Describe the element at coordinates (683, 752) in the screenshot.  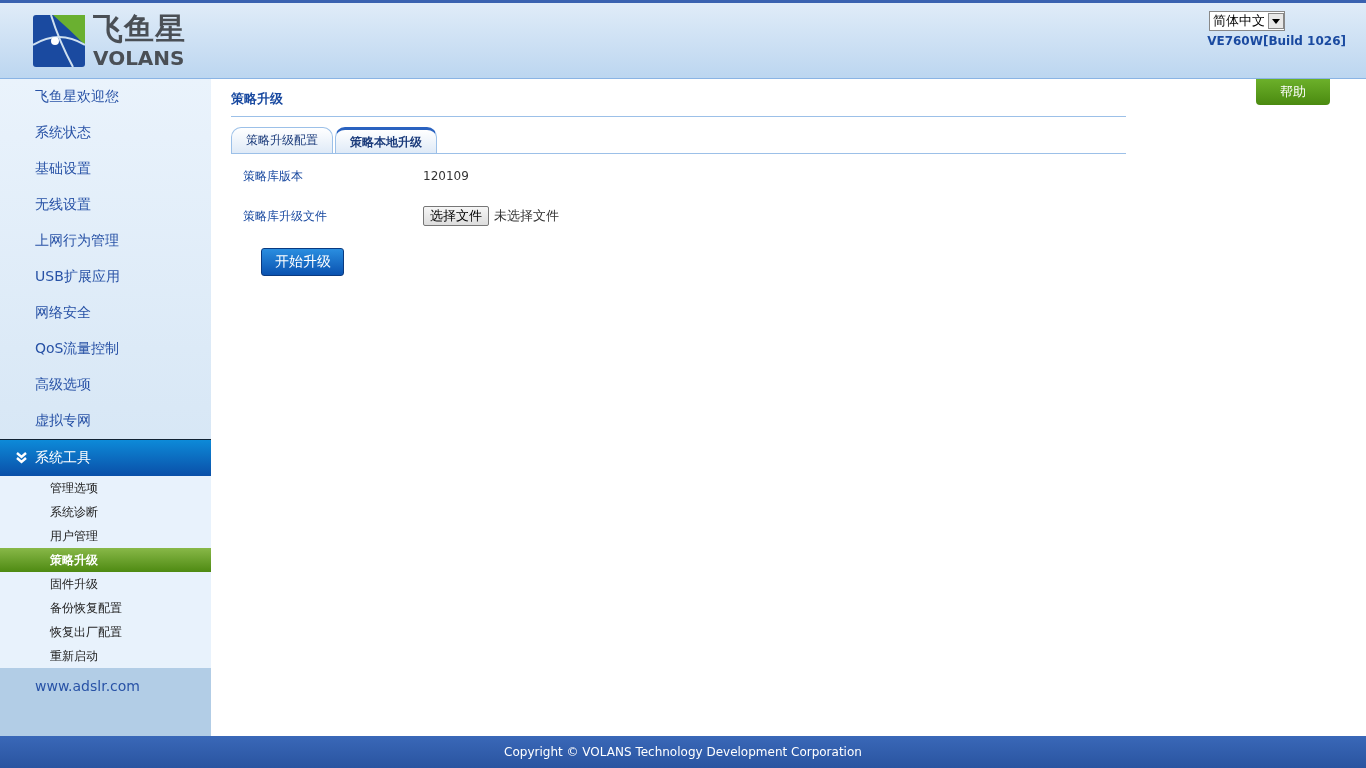
I see `copyright-text: Copyright © VOLANS Technology Development Corporation` at that location.